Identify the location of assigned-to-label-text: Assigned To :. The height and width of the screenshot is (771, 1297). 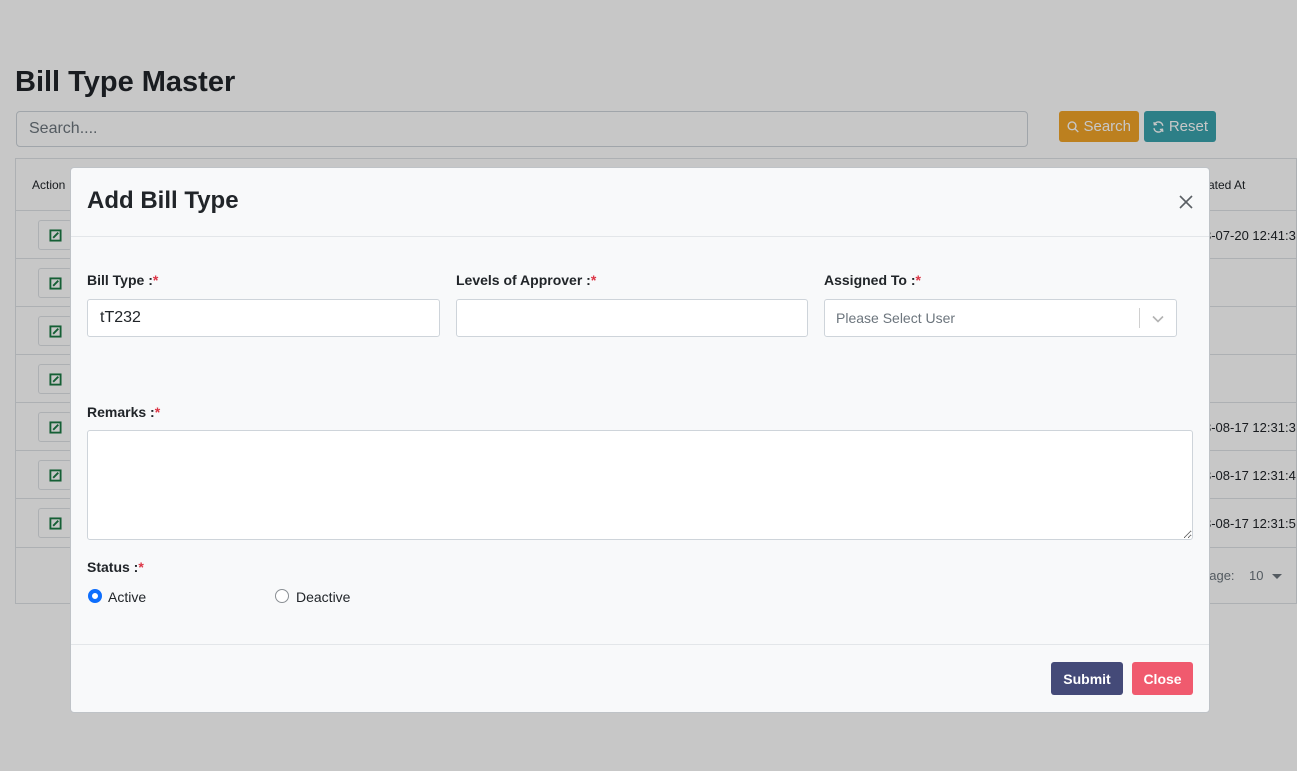
(870, 280).